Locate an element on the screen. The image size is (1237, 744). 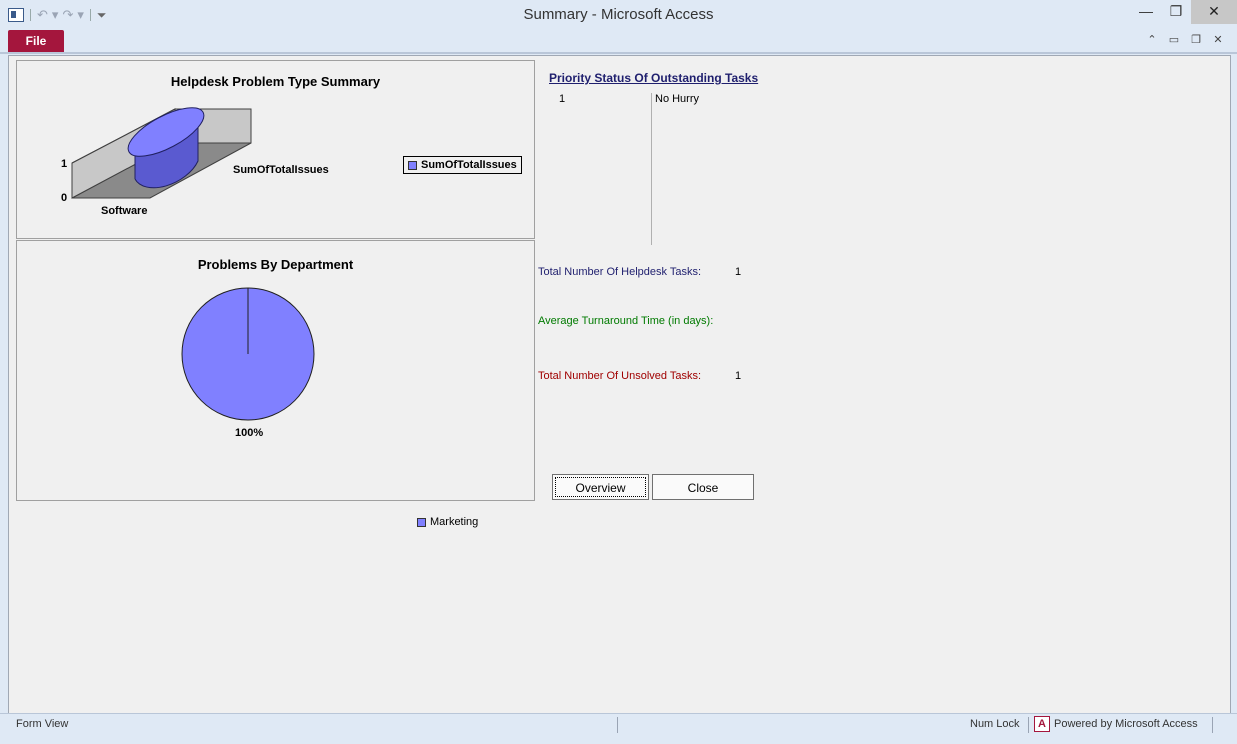
minimize-document-icon: ▭ is located at coordinates (1174, 39).